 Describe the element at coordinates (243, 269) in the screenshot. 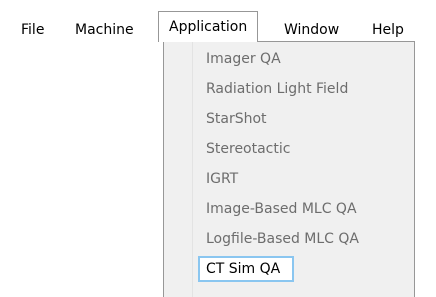

I see `menu-item-label: CT Sim QA` at that location.